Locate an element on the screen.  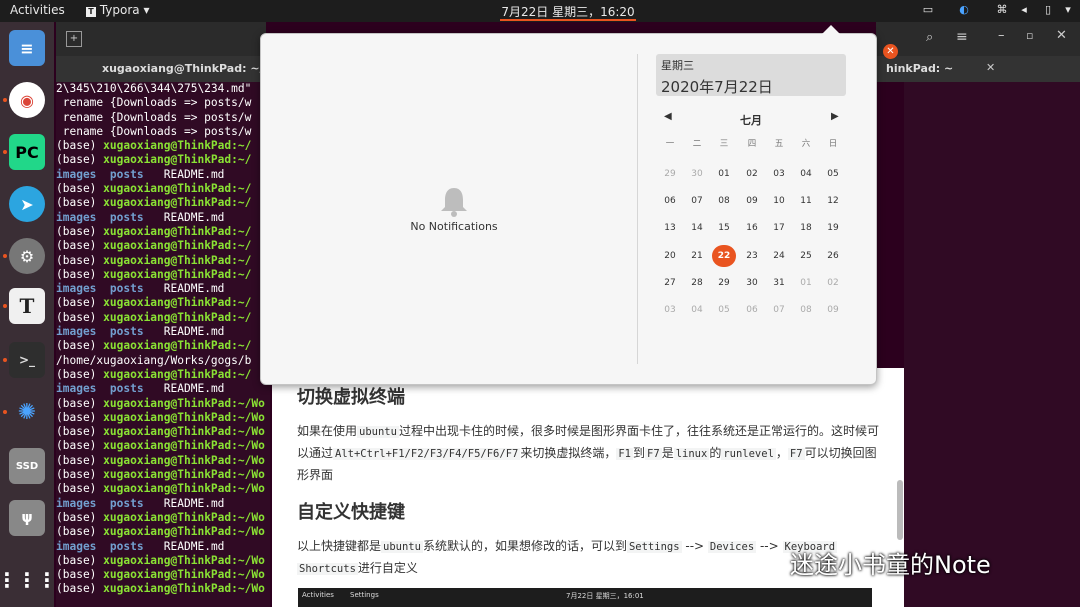
calendar-day: 17 is located at coordinates (779, 228).